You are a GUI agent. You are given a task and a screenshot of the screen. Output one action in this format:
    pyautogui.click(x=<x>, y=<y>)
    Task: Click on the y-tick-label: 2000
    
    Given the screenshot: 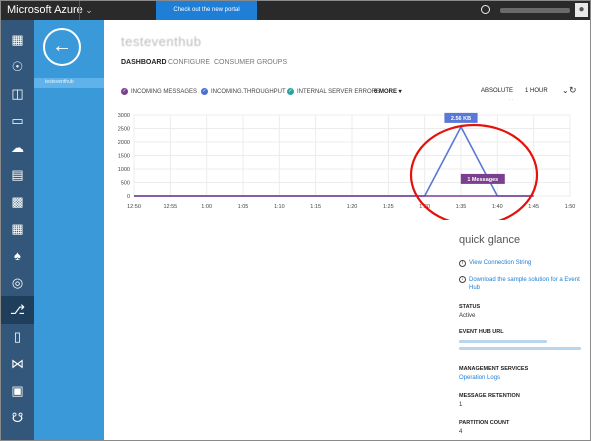 What is the action you would take?
    pyautogui.click(x=124, y=143)
    